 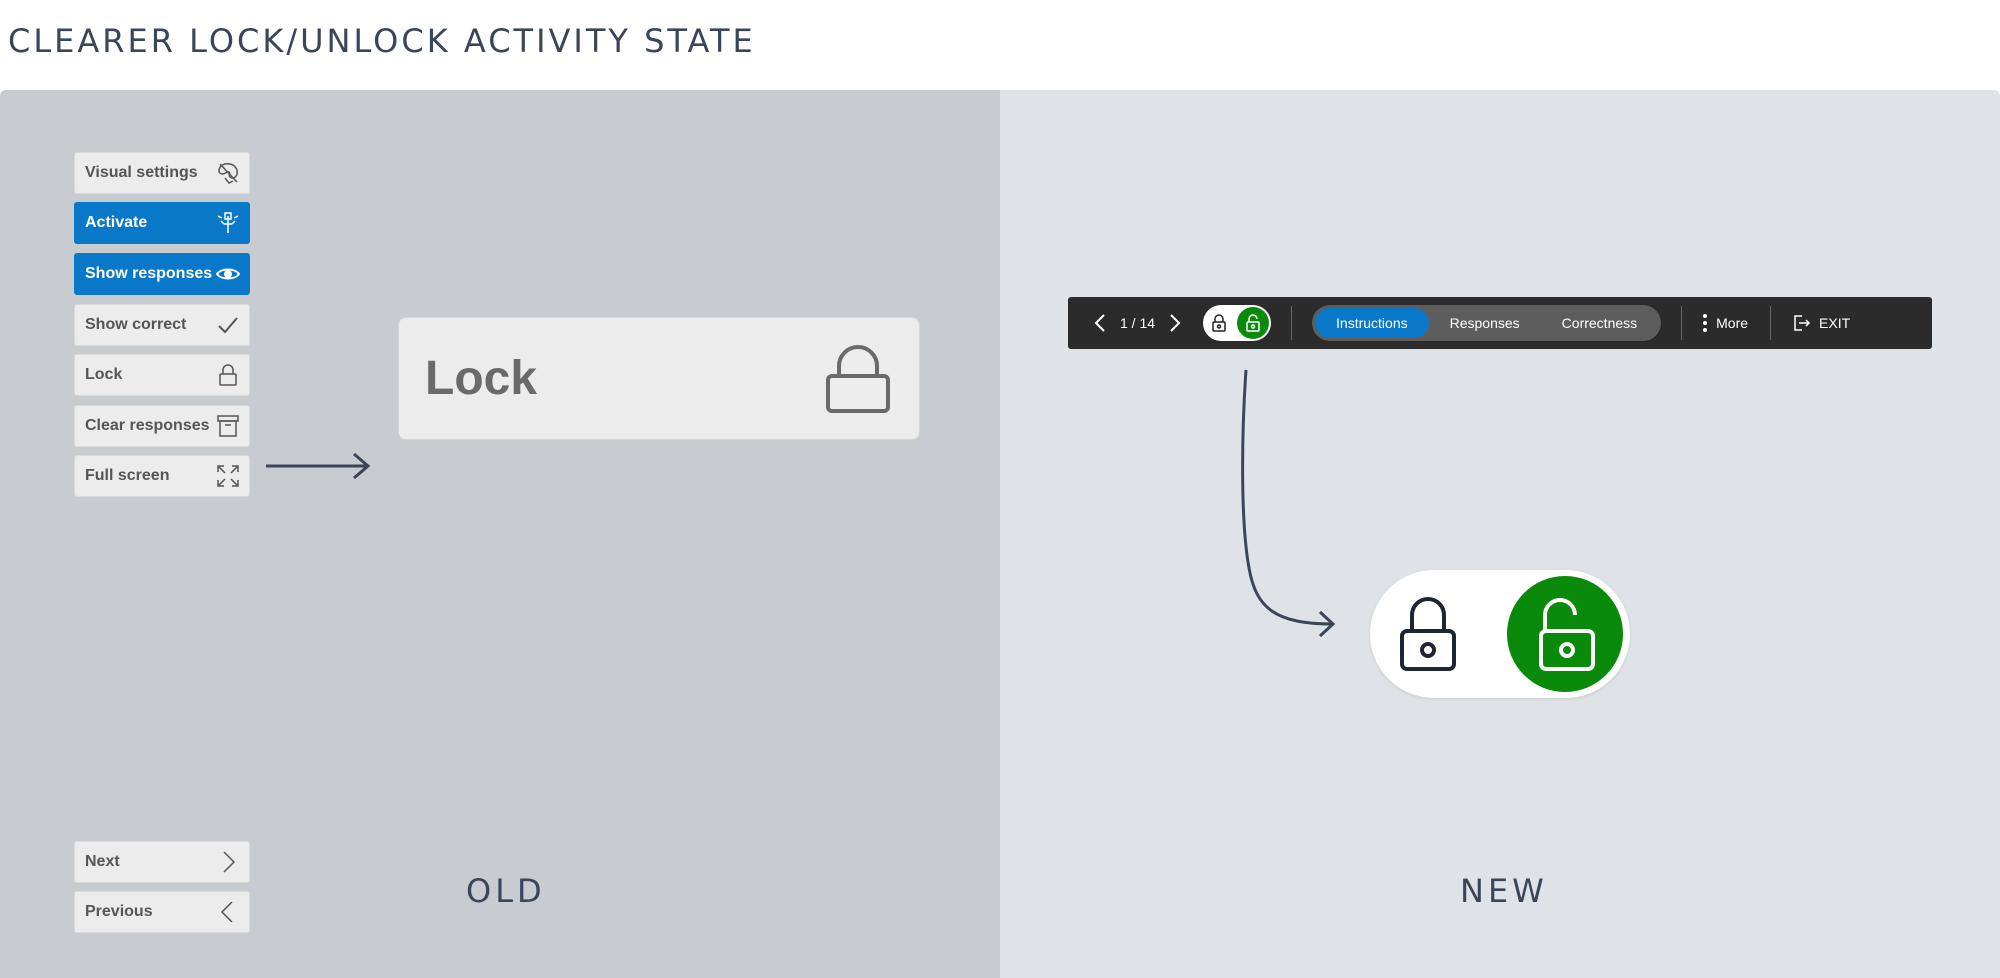 I want to click on more-button: More, so click(x=1725, y=323).